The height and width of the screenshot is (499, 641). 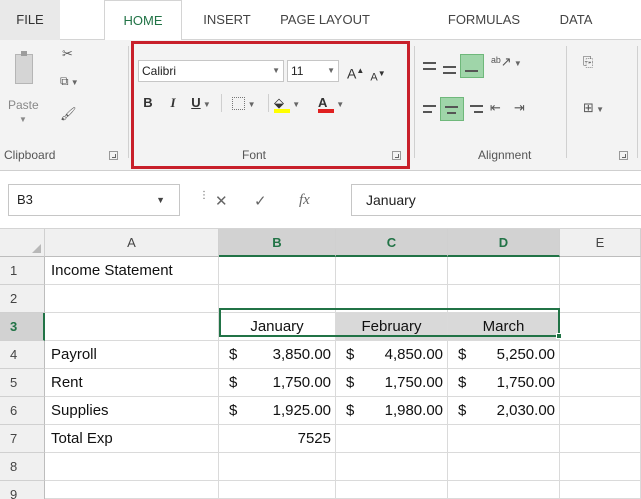 I want to click on cell-b7: 7525, so click(x=277, y=439).